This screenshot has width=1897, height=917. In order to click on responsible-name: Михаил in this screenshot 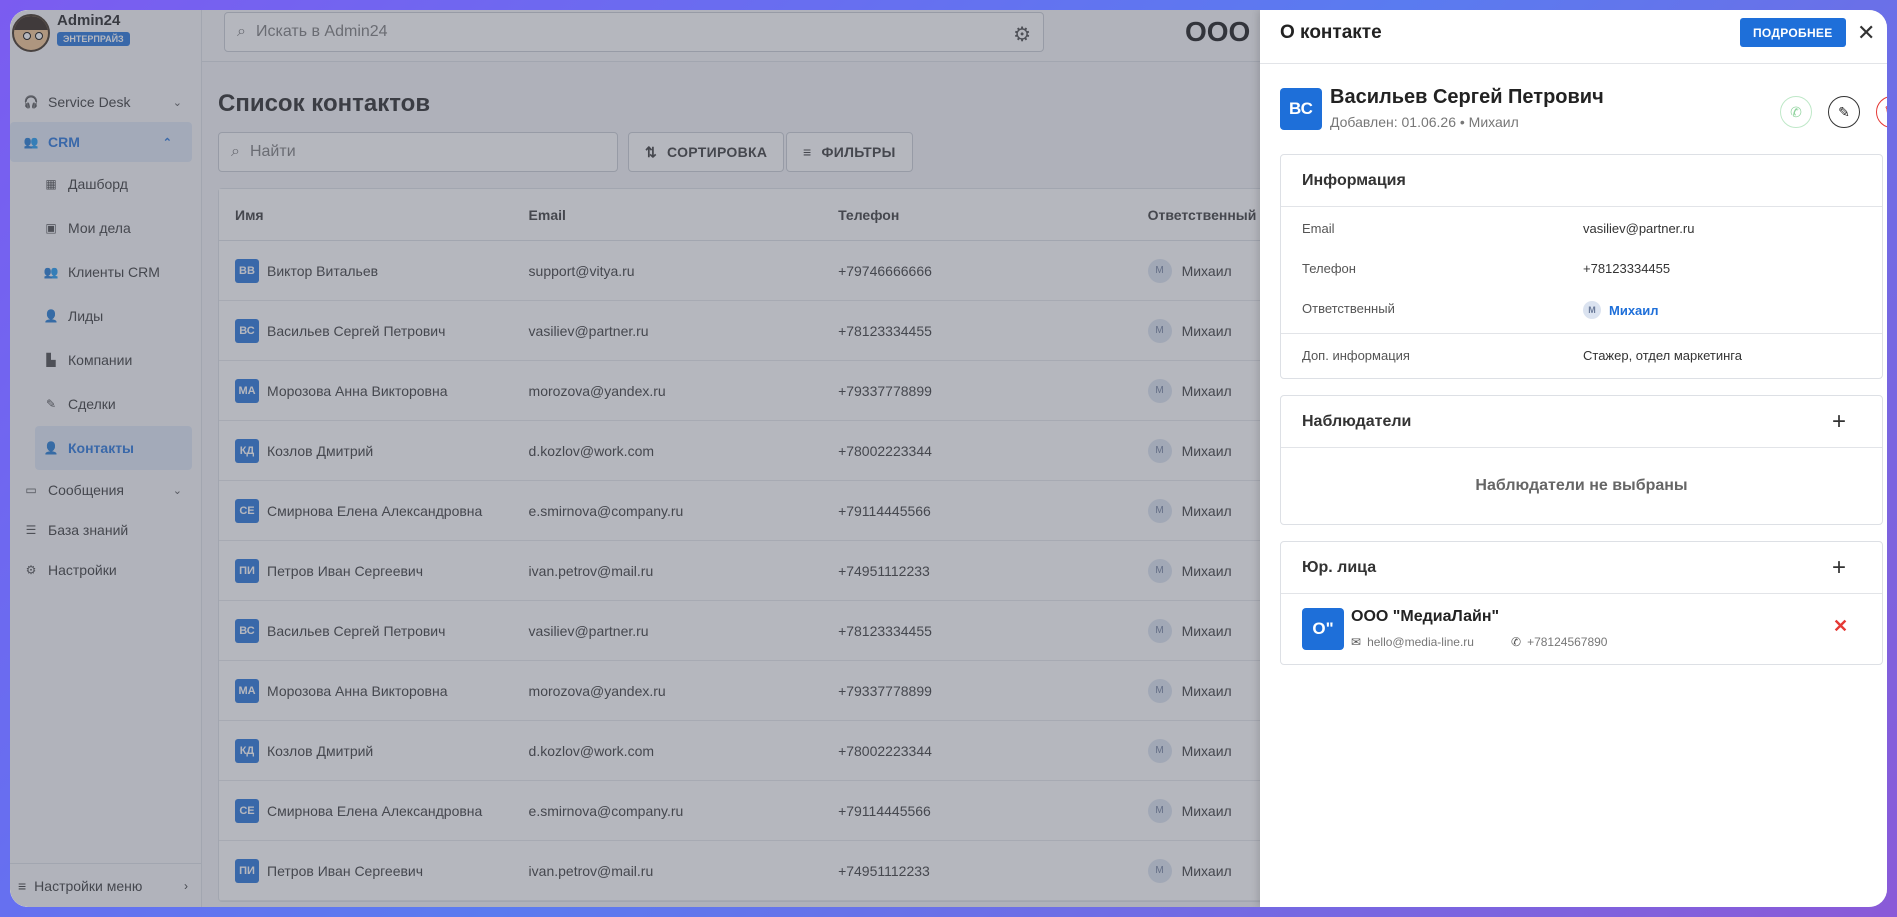, I will do `click(1634, 310)`.